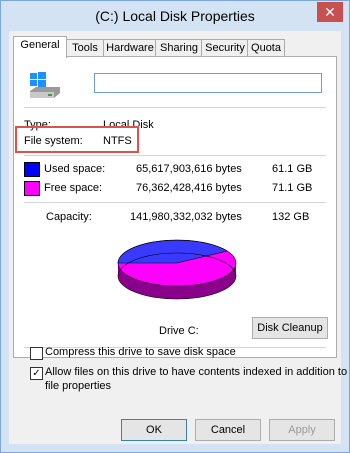  I want to click on free-space-bytes: 76,362,428,416 bytes, so click(189, 188).